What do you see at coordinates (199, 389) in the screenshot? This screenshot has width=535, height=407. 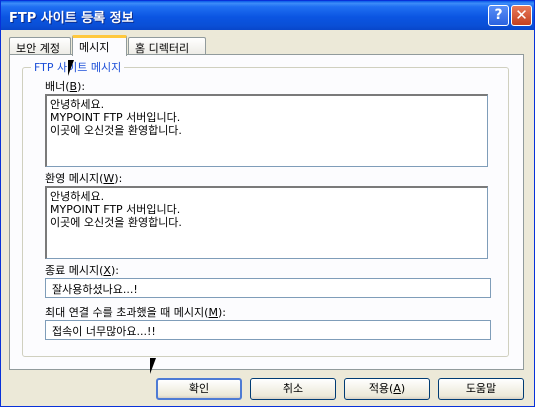 I see `ok-button: 확인` at bounding box center [199, 389].